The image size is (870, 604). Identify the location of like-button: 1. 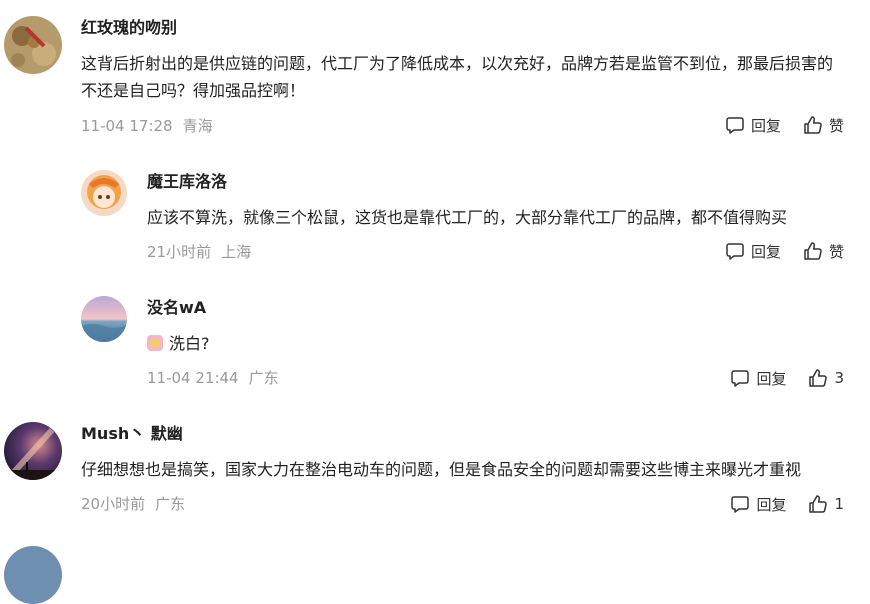
(826, 504).